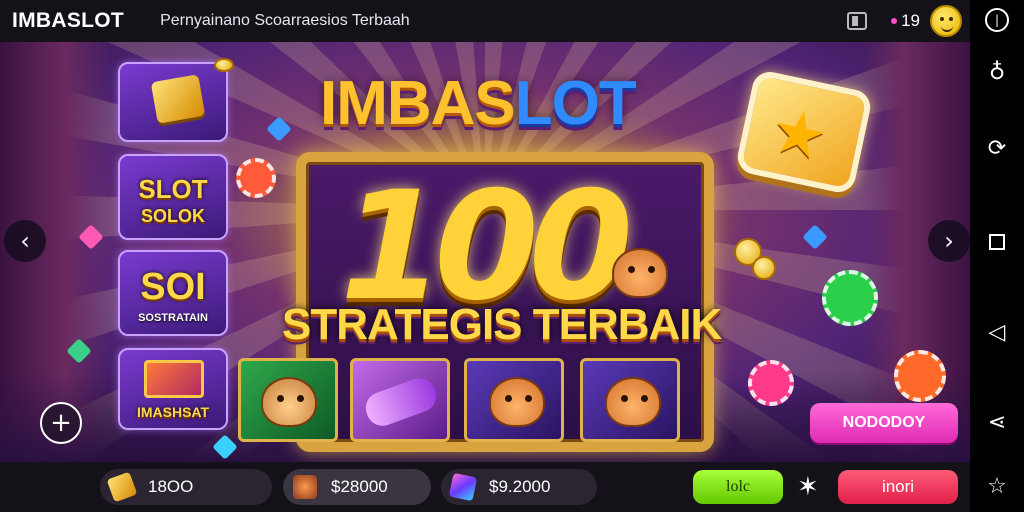 This screenshot has height=512, width=1024. I want to click on sparkle-icon: ✶, so click(808, 487).